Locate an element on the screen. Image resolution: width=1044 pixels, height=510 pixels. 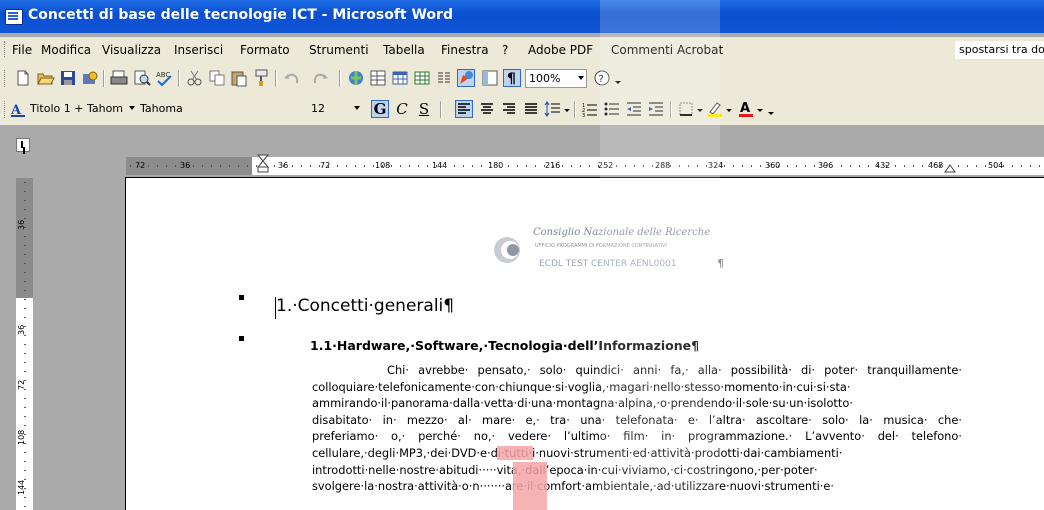
tab-selector-icon is located at coordinates (23, 145).